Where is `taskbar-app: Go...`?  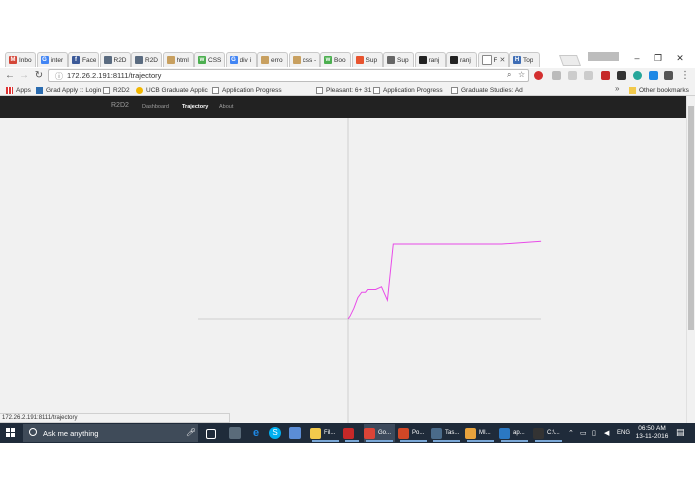
taskbar-app: Go... is located at coordinates (379, 433).